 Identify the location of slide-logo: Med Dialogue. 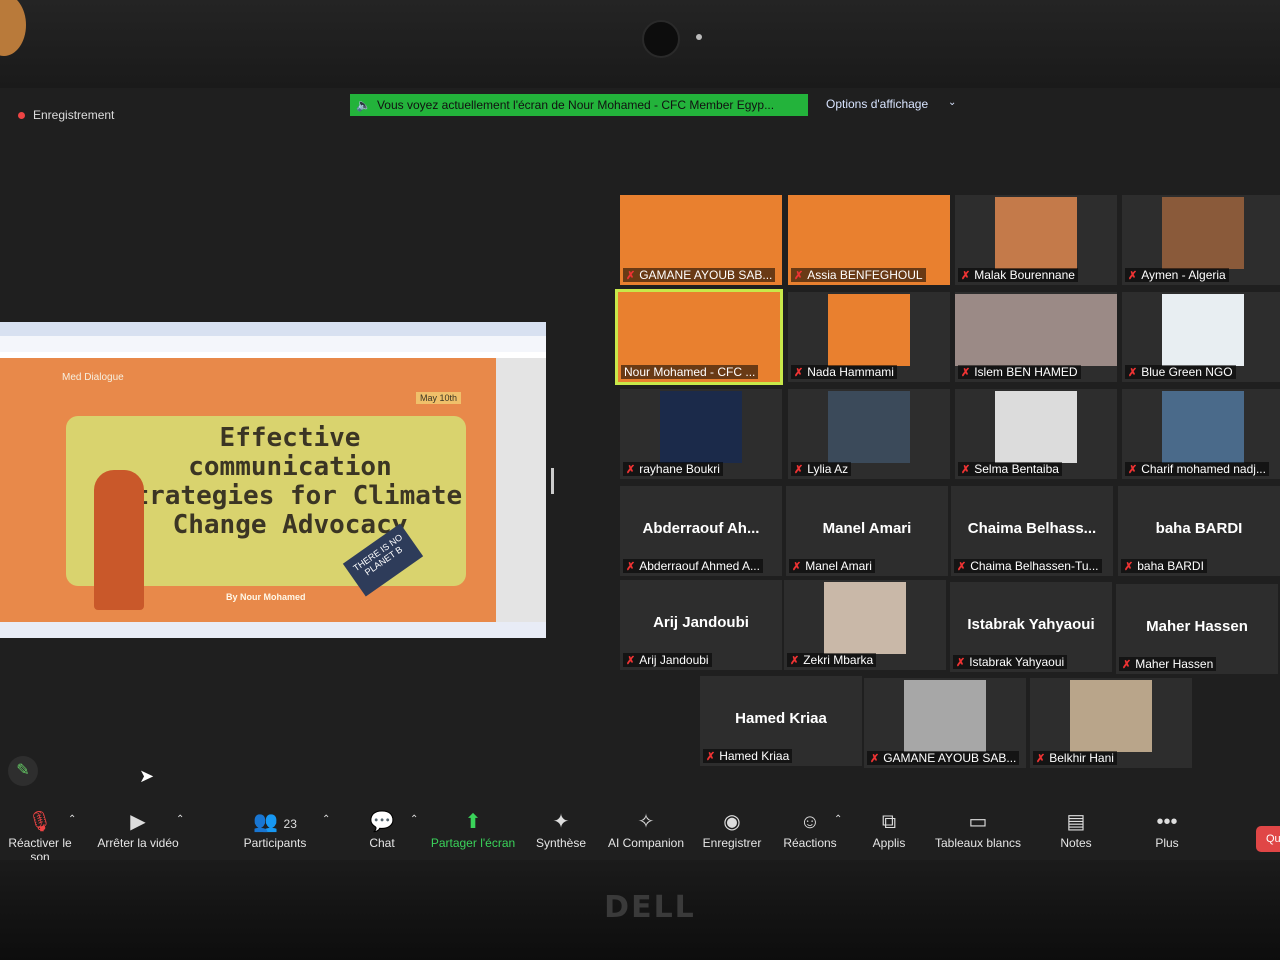
(93, 377).